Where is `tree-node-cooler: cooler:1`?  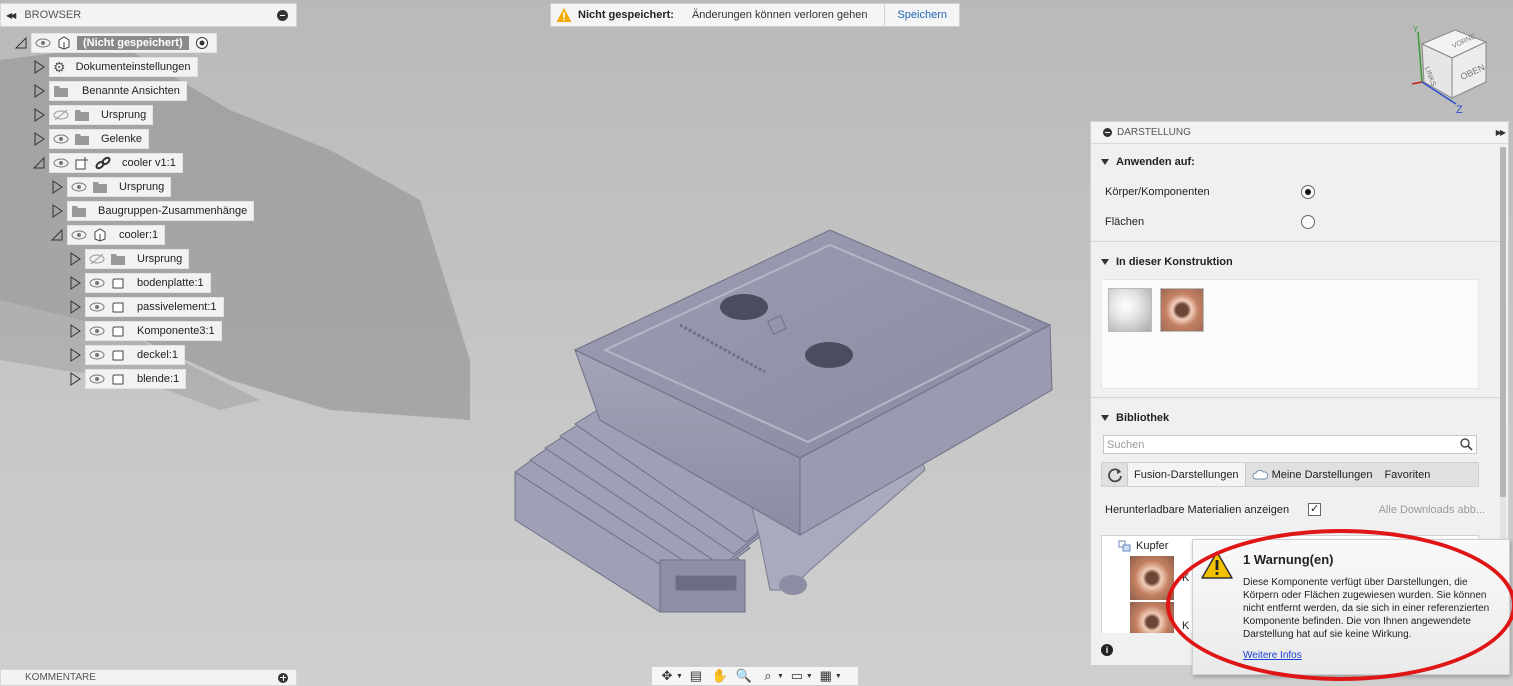
tree-node-cooler: cooler:1 is located at coordinates (108, 235).